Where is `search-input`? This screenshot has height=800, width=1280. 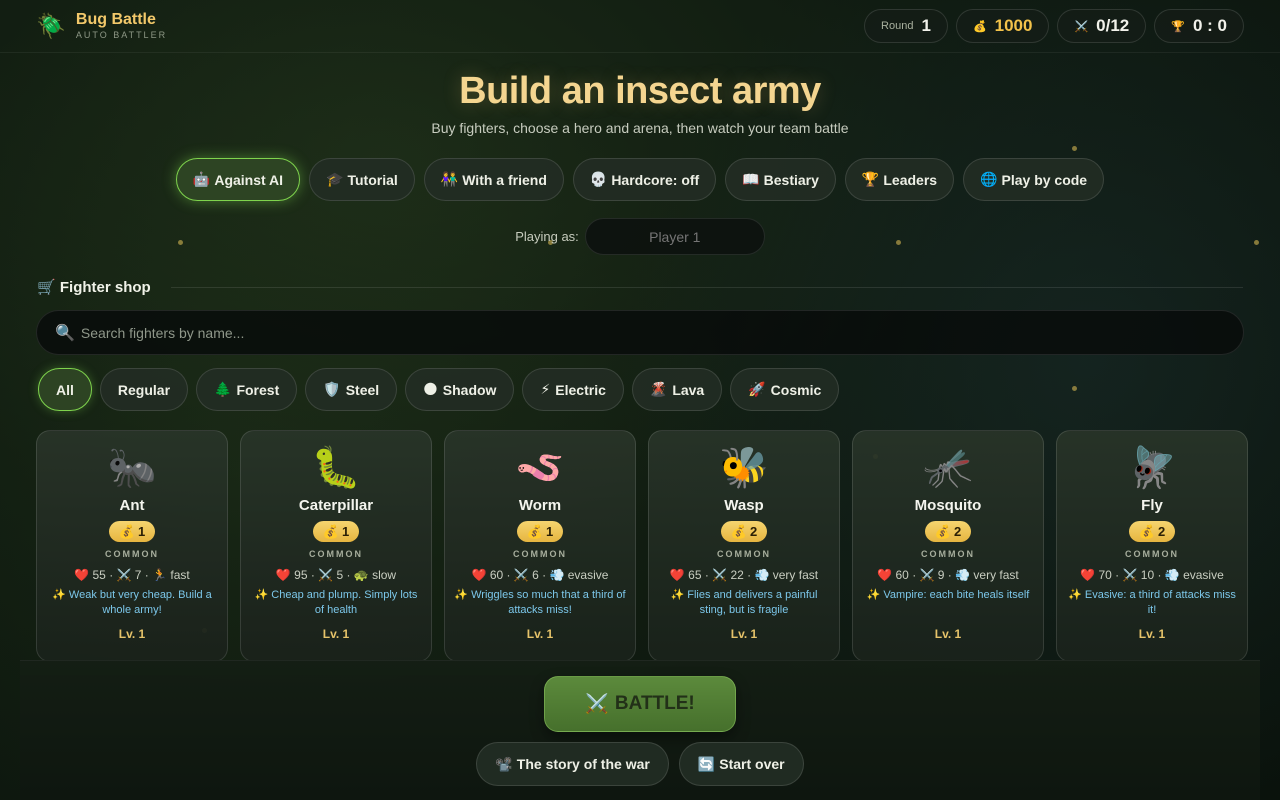
search-input is located at coordinates (652, 332).